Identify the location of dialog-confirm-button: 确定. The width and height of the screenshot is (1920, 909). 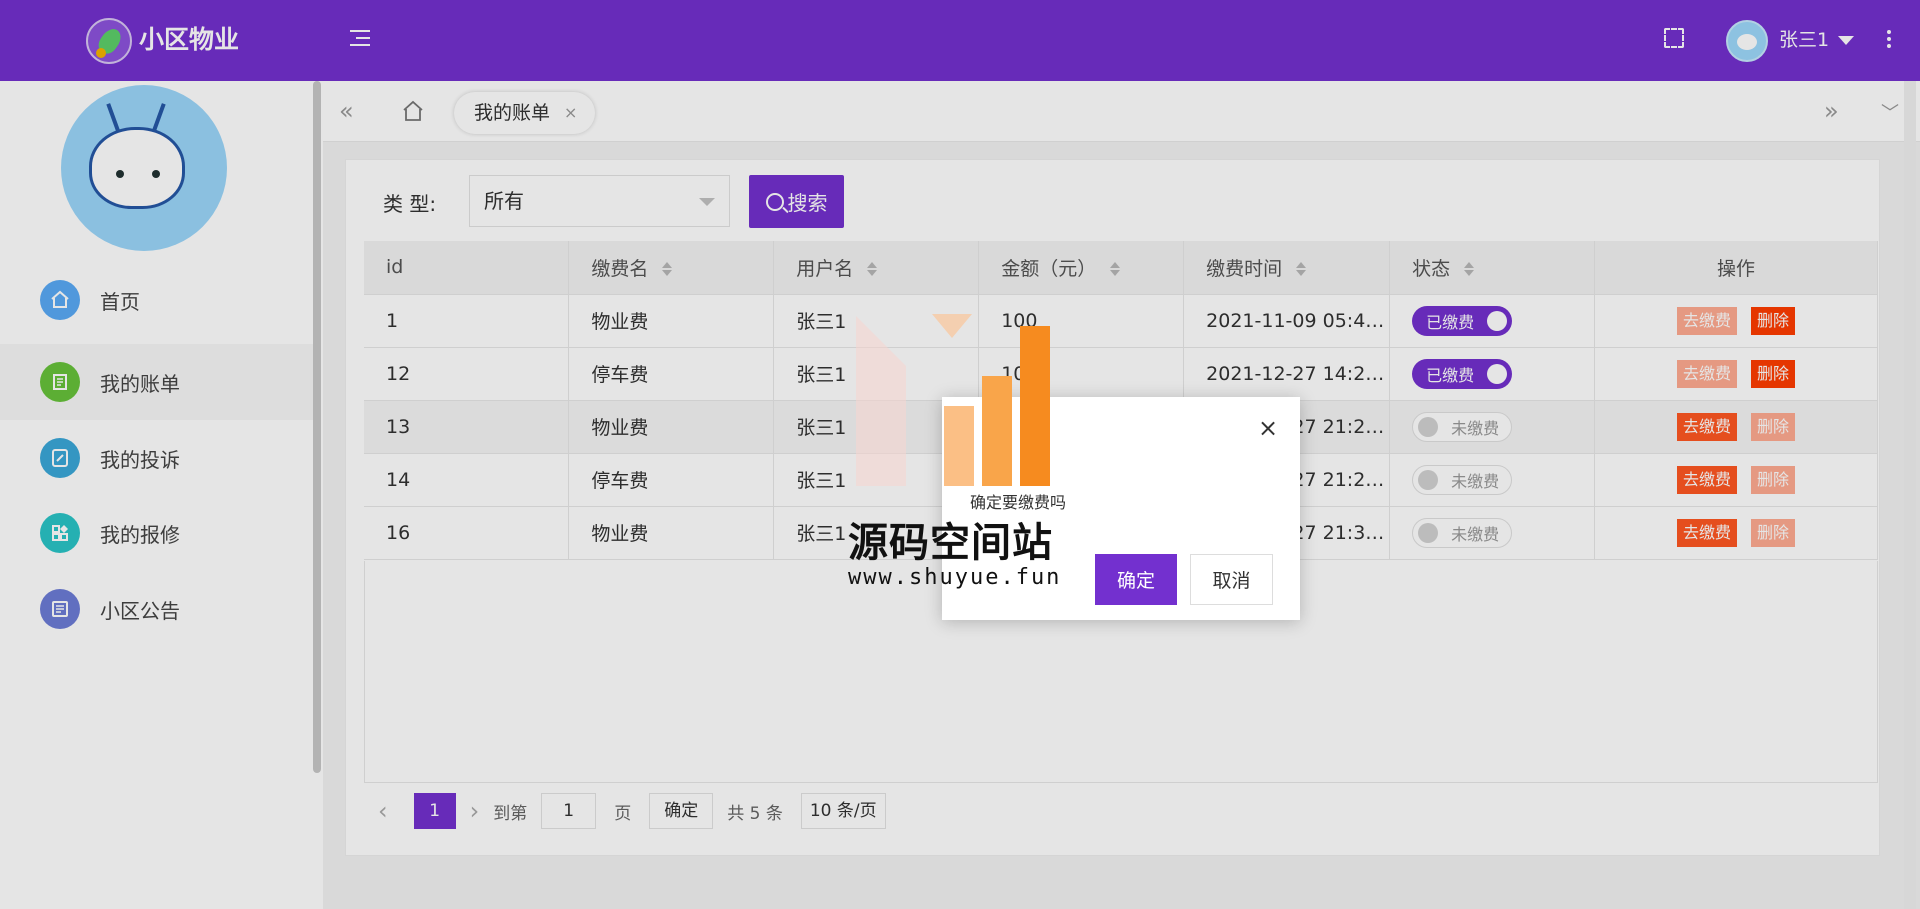
(1136, 579).